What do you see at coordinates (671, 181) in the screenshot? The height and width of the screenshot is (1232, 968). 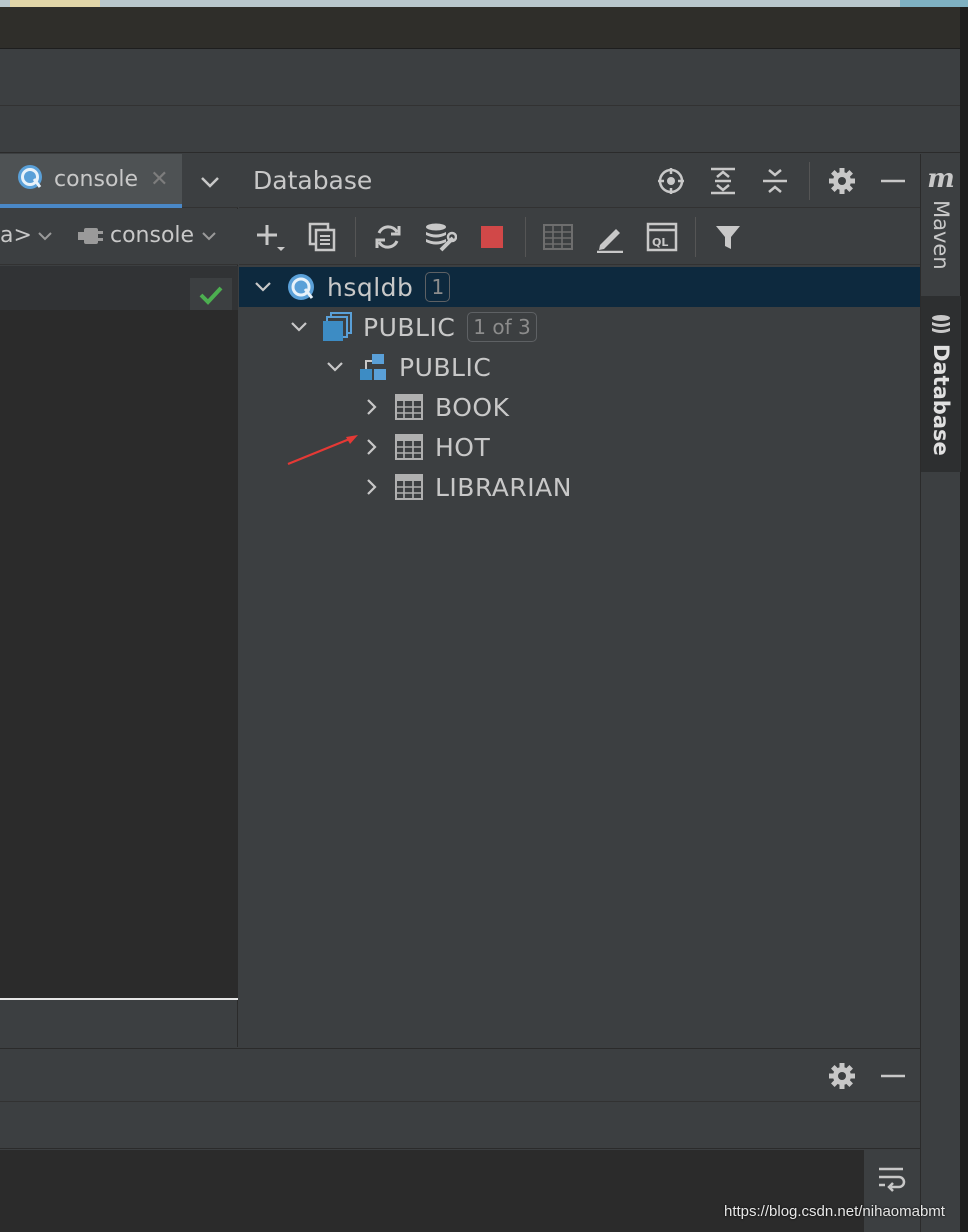 I see `locate-icon` at bounding box center [671, 181].